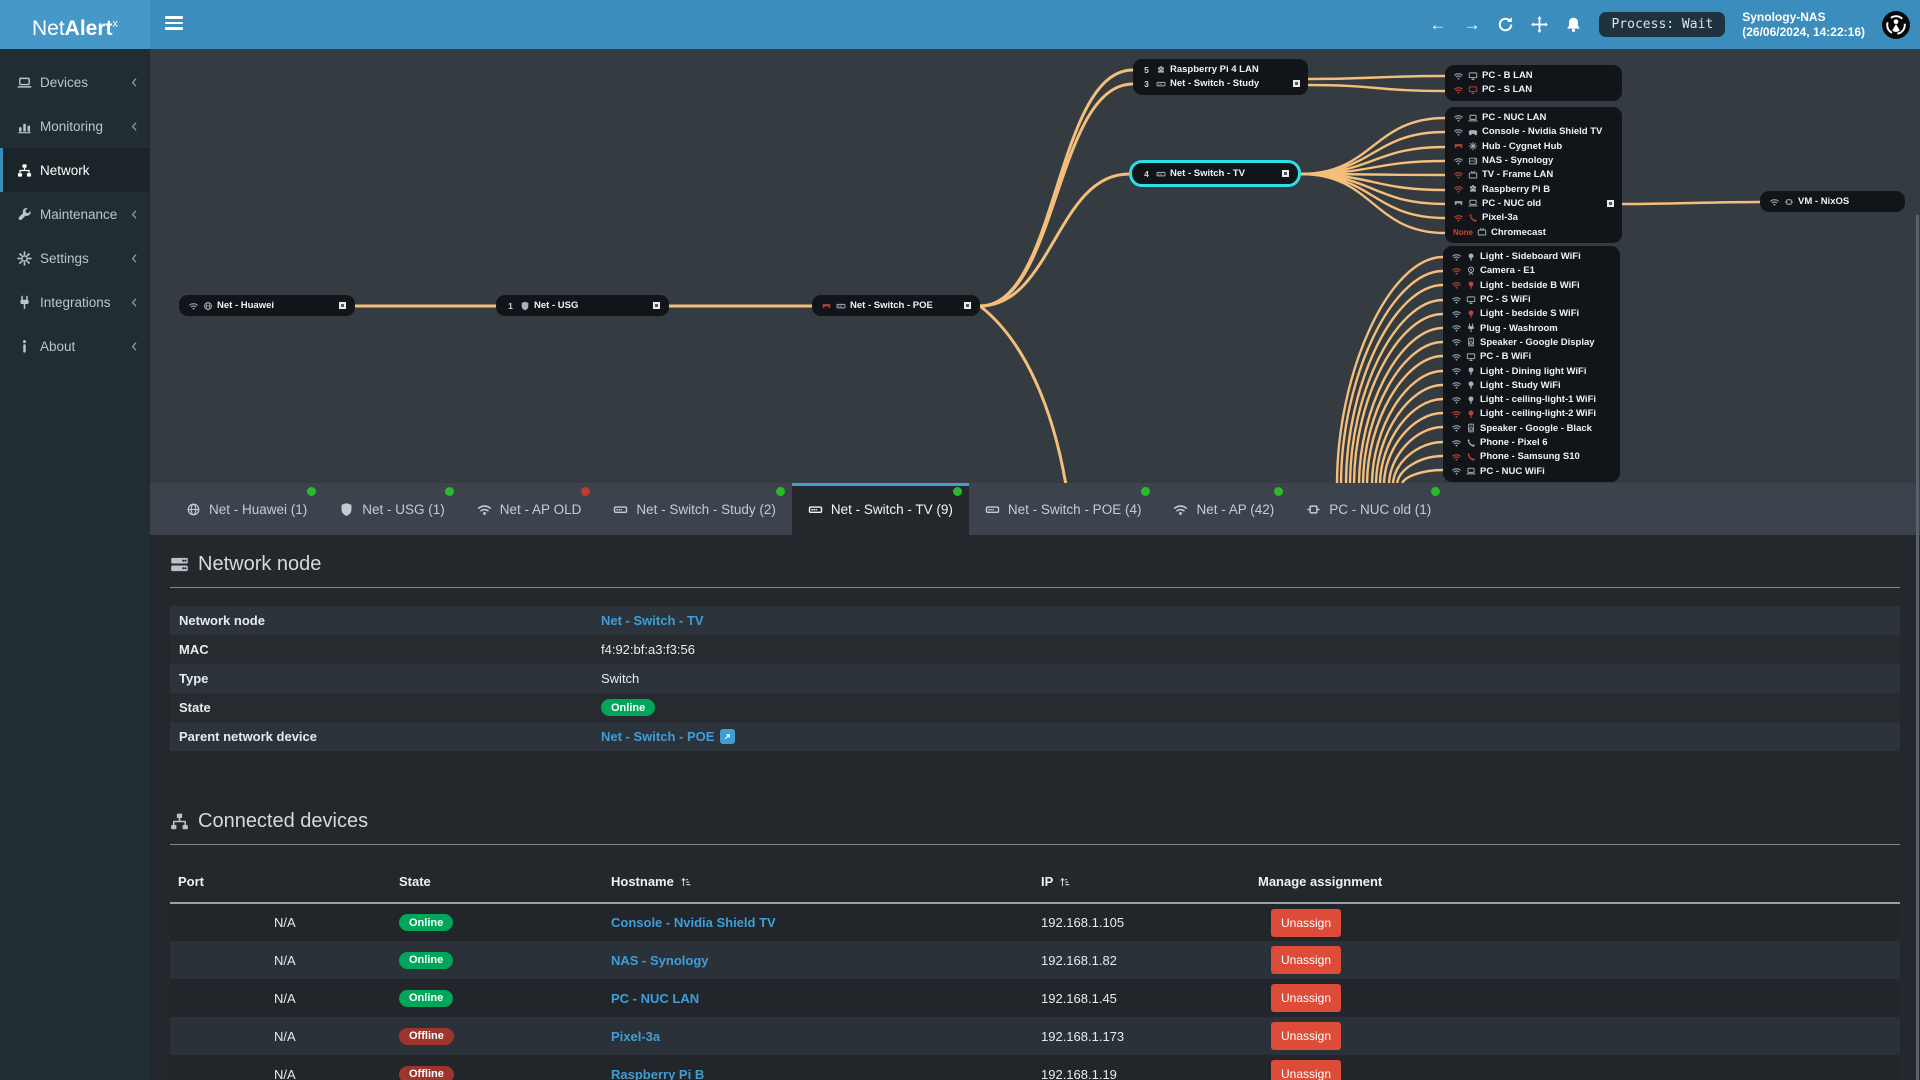  Describe the element at coordinates (75, 302) in the screenshot. I see `sidebar-item-integrations: Integrations` at that location.